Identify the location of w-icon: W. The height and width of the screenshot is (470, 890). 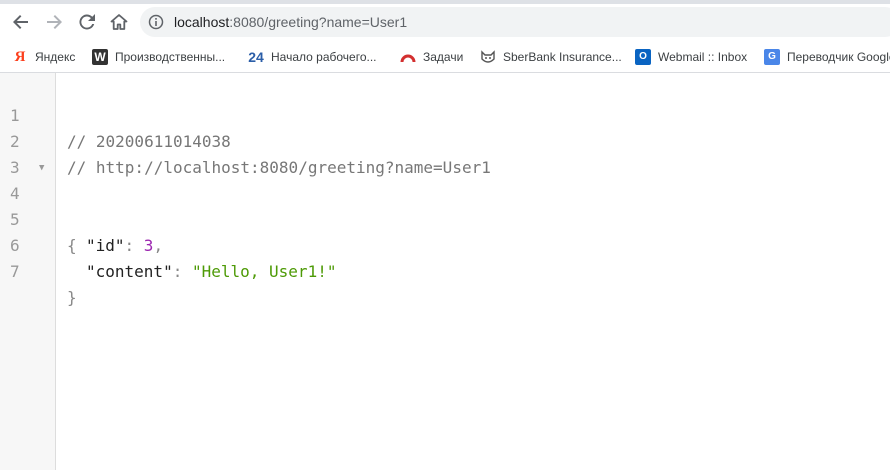
(100, 57).